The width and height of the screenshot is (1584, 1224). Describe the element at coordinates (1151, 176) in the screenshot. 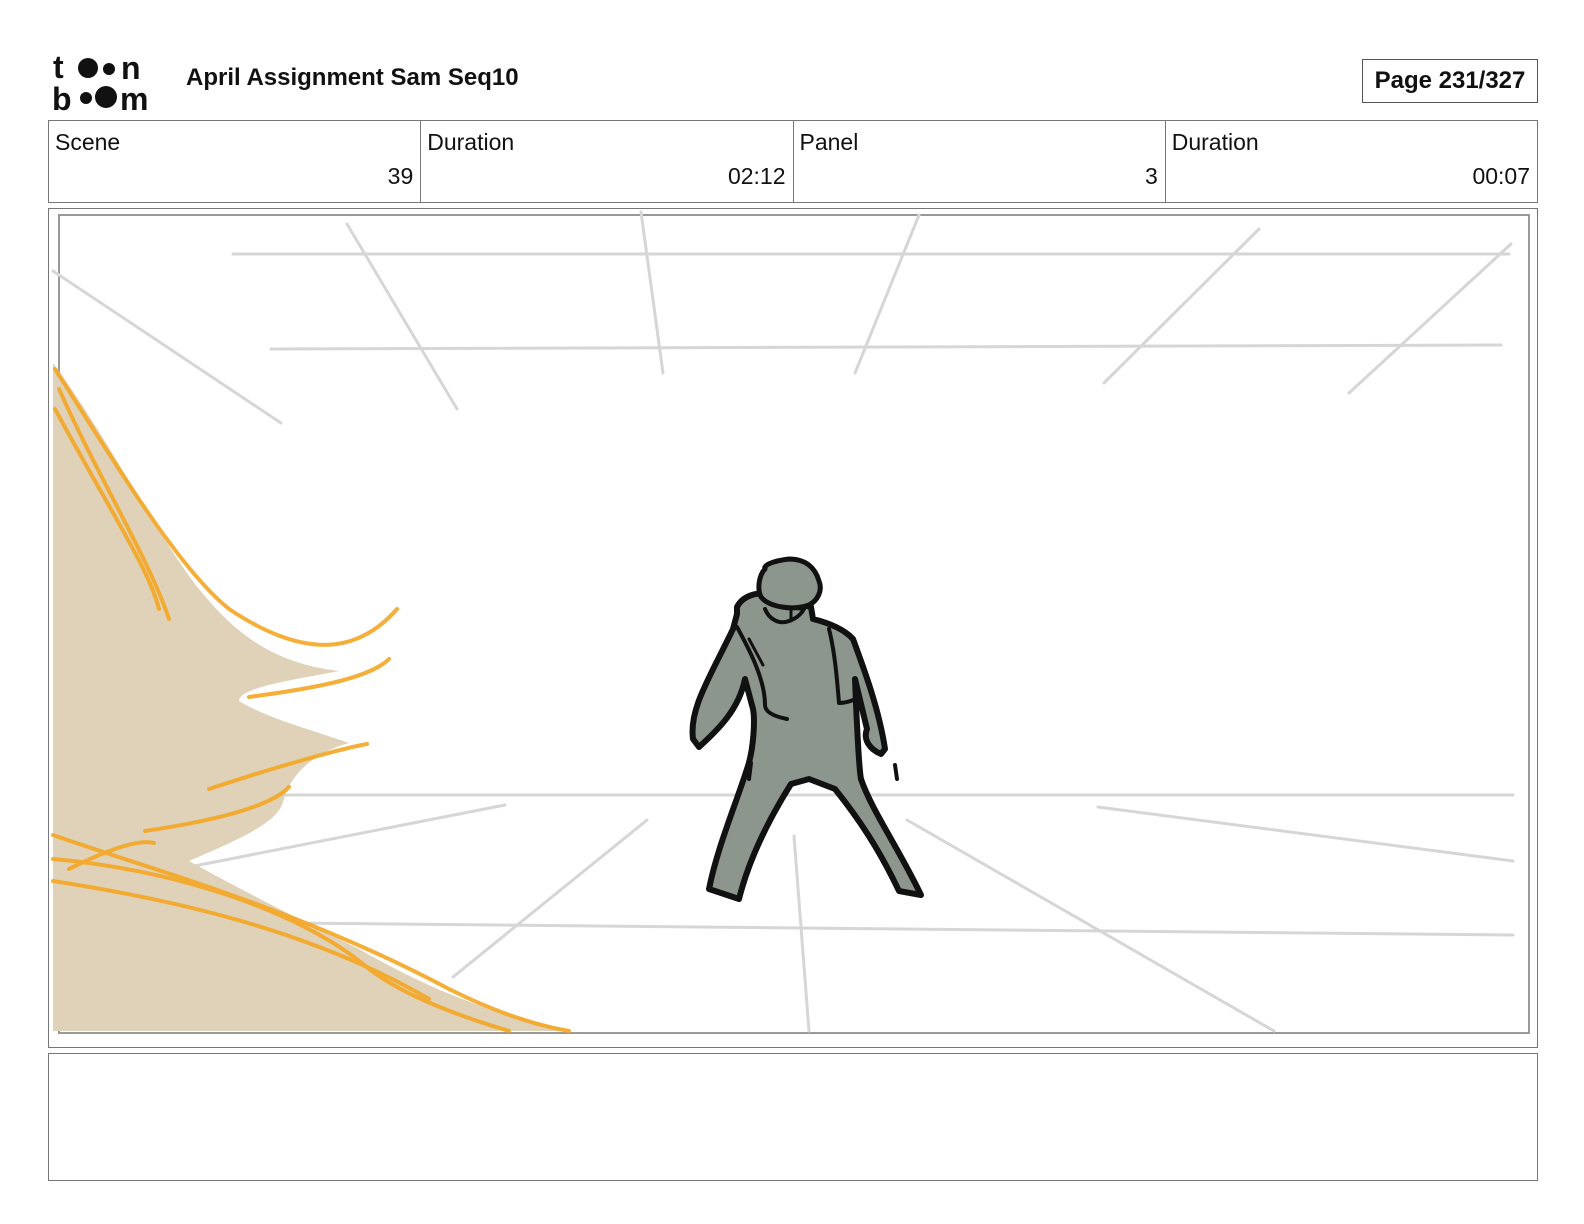

I see `panel-value: 3` at that location.